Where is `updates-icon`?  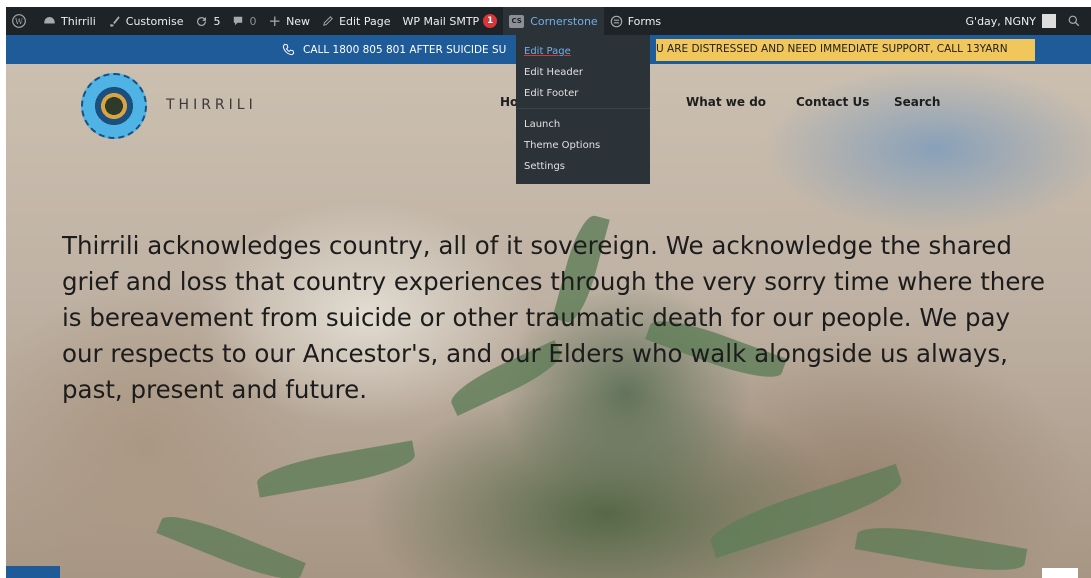
updates-icon is located at coordinates (202, 21).